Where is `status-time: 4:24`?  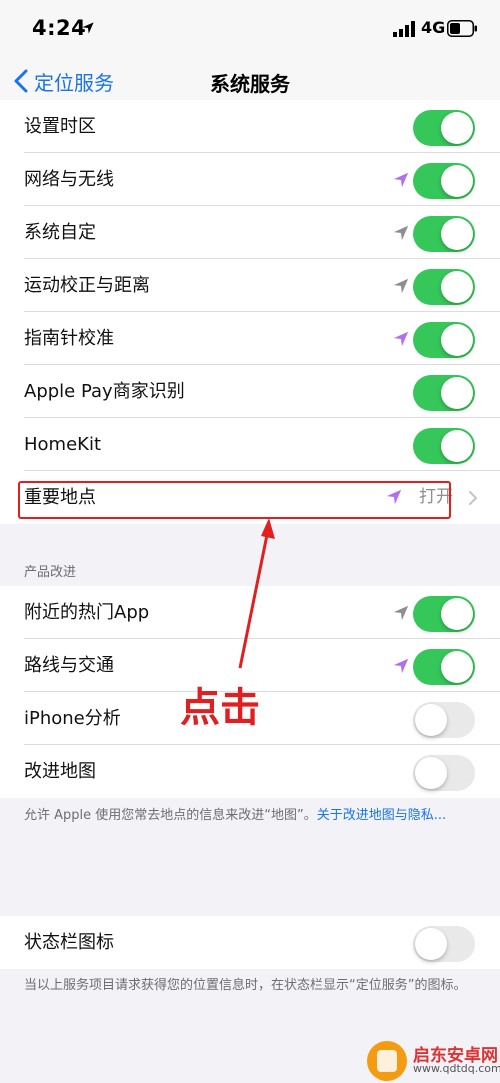
status-time: 4:24 is located at coordinates (59, 28).